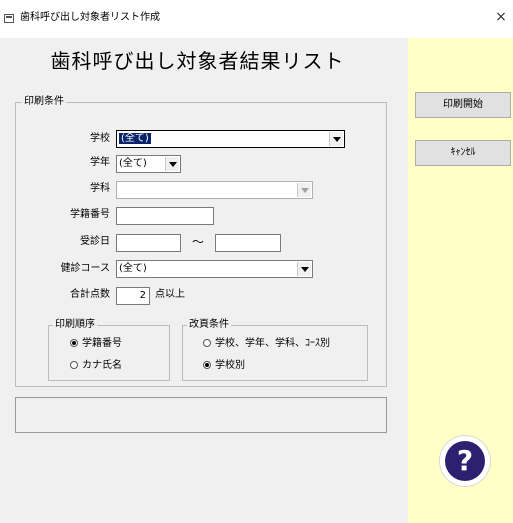 The image size is (513, 523). What do you see at coordinates (44, 102) in the screenshot?
I see `print-conditions-legend: 印刷条件` at bounding box center [44, 102].